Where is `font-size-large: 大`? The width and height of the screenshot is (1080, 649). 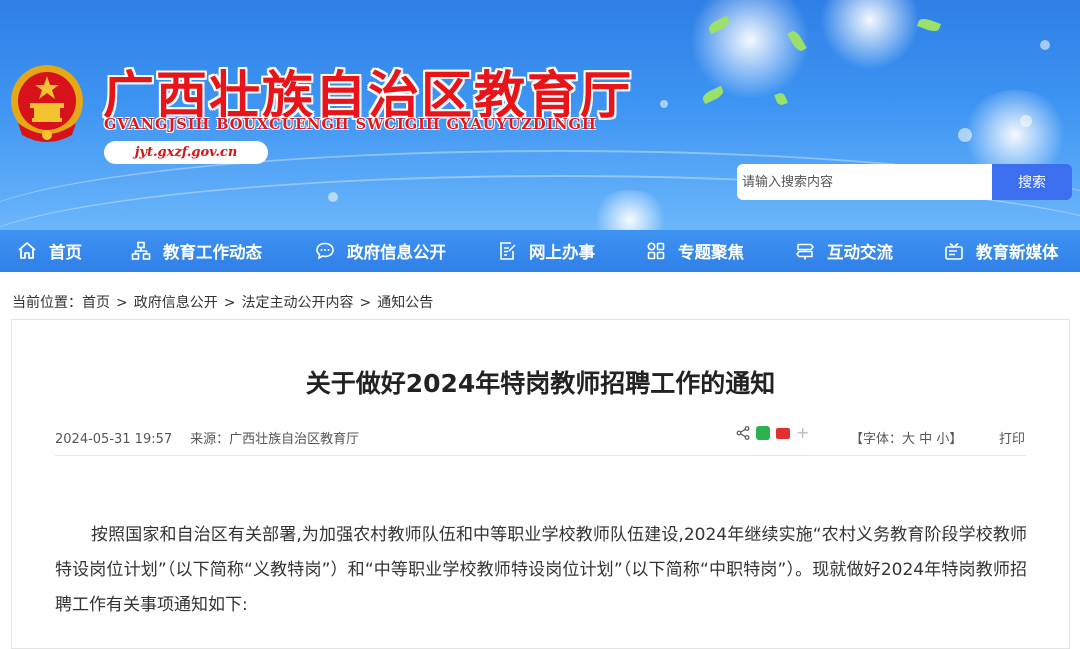 font-size-large: 大 is located at coordinates (908, 439).